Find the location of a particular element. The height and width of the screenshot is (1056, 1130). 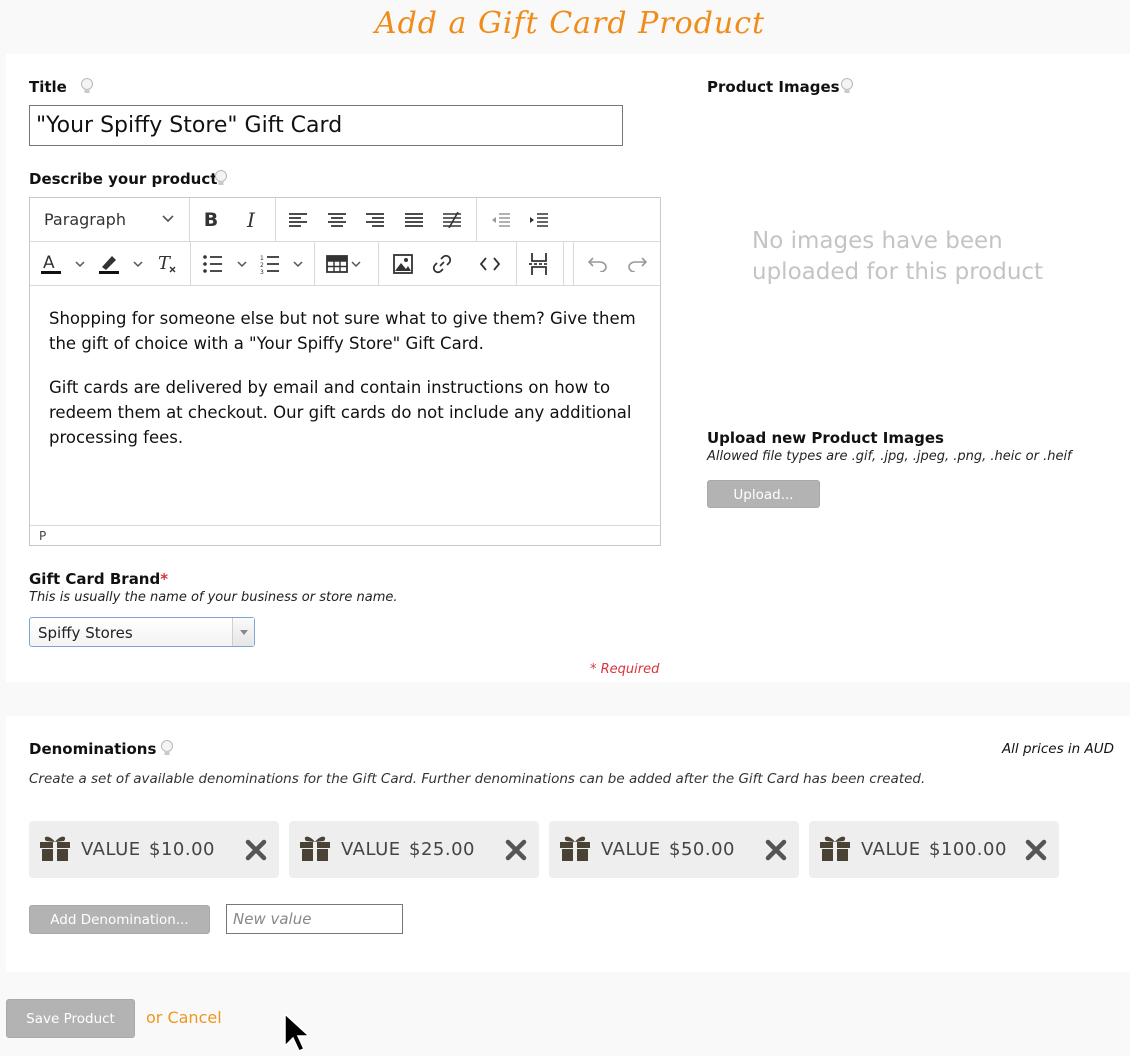

title-input is located at coordinates (326, 125).